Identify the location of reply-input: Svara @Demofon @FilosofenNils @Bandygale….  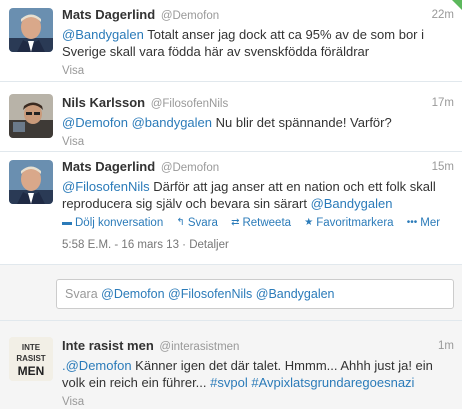
(255, 294).